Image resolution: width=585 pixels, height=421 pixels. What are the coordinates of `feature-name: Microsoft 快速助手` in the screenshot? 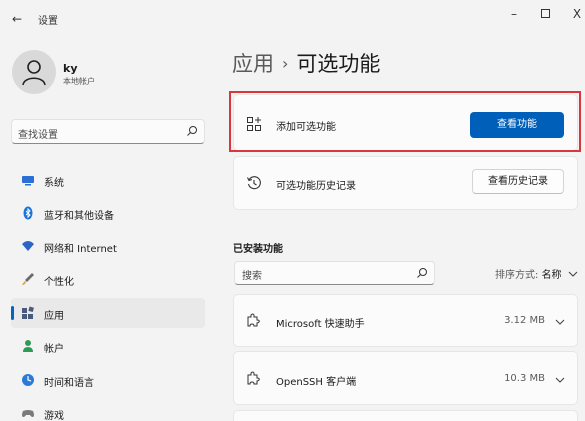 It's located at (320, 324).